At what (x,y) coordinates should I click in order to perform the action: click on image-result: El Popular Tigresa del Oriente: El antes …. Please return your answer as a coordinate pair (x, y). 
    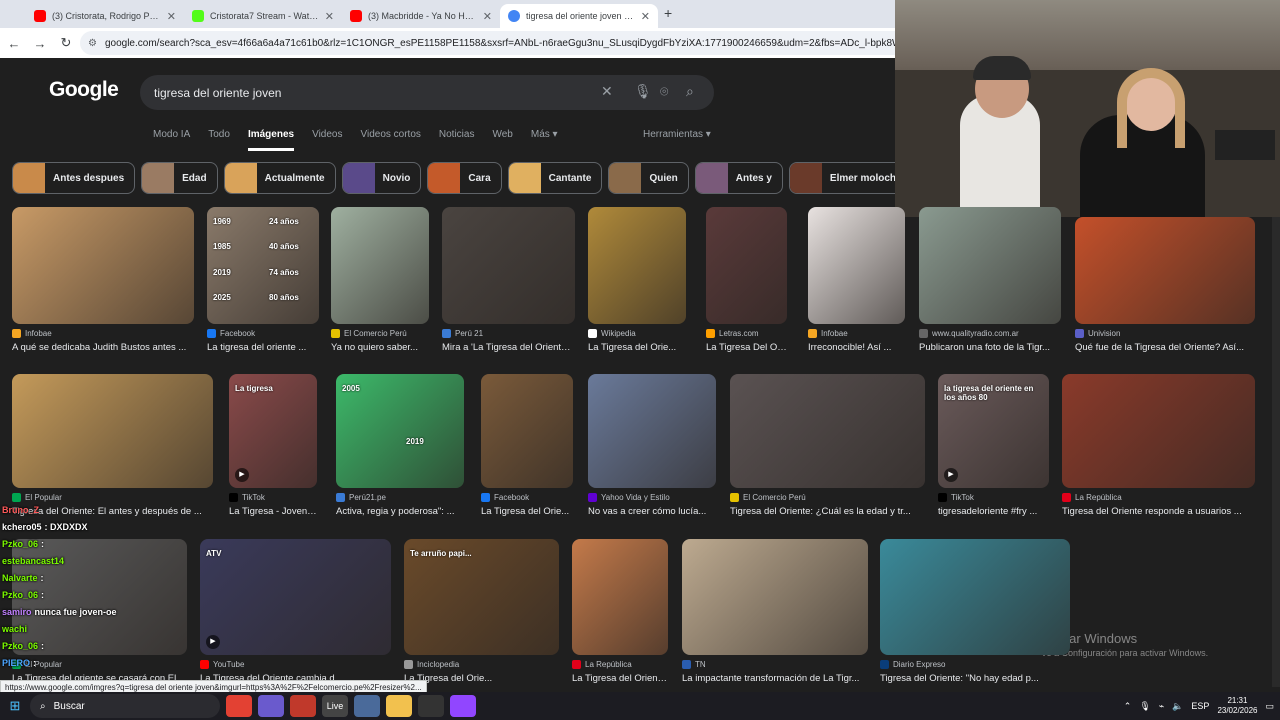
    Looking at the image, I should click on (112, 445).